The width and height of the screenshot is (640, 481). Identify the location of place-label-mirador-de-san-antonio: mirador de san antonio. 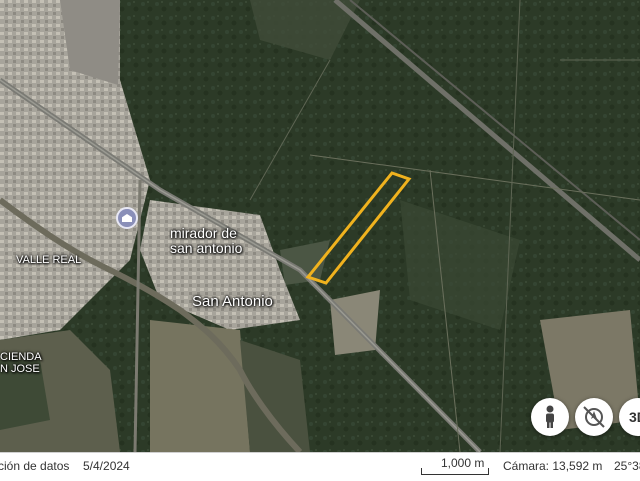
(206, 240).